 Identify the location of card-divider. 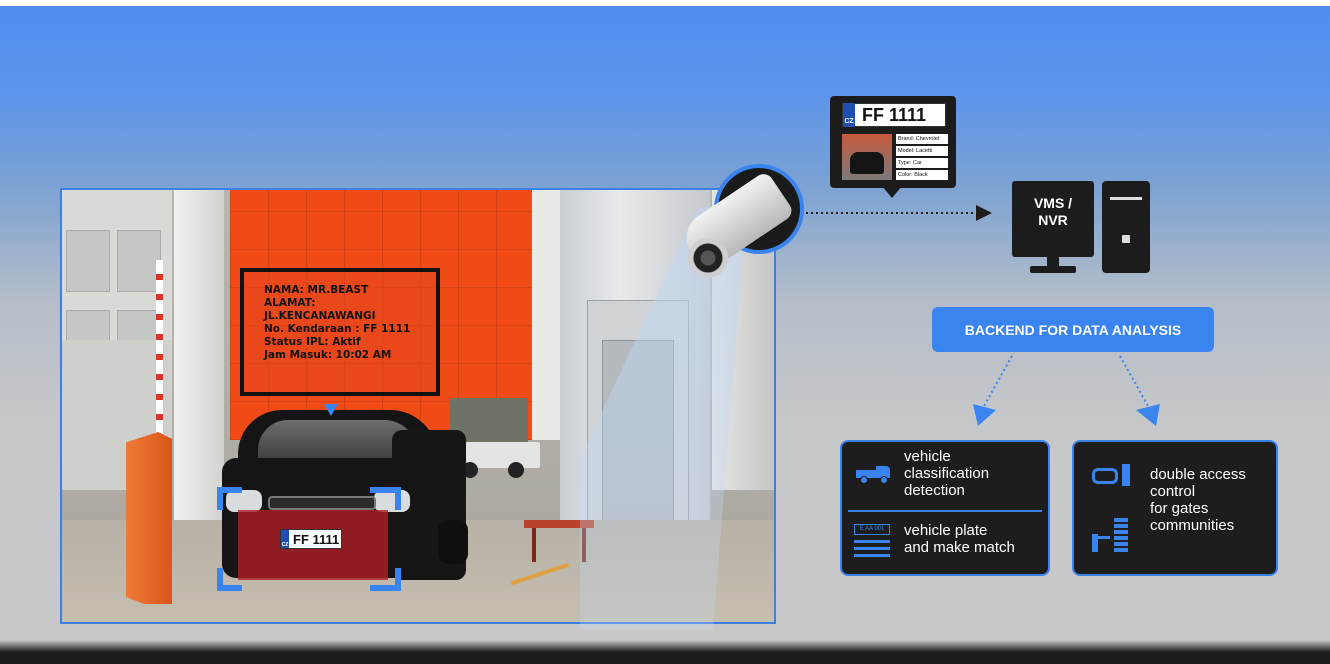
(945, 511).